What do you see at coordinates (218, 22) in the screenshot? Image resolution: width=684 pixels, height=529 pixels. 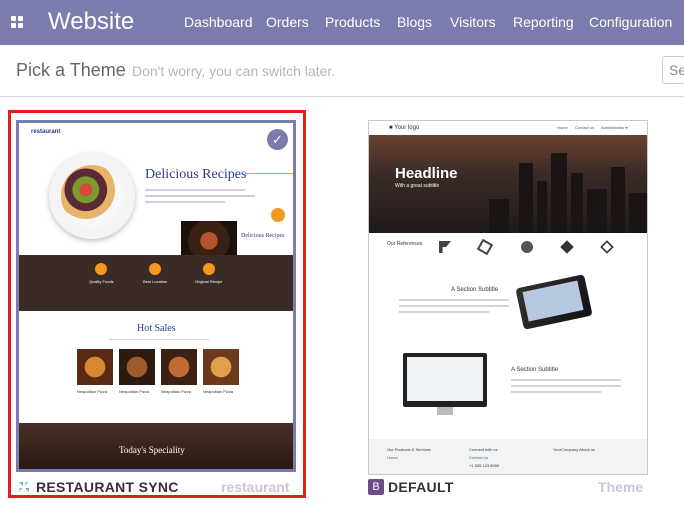 I see `nav-dashboard: Dashboard` at bounding box center [218, 22].